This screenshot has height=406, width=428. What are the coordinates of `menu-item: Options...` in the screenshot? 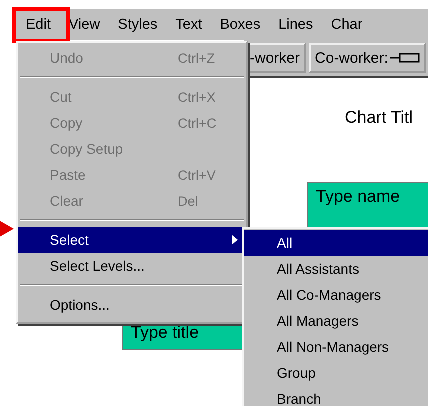 It's located at (132, 305).